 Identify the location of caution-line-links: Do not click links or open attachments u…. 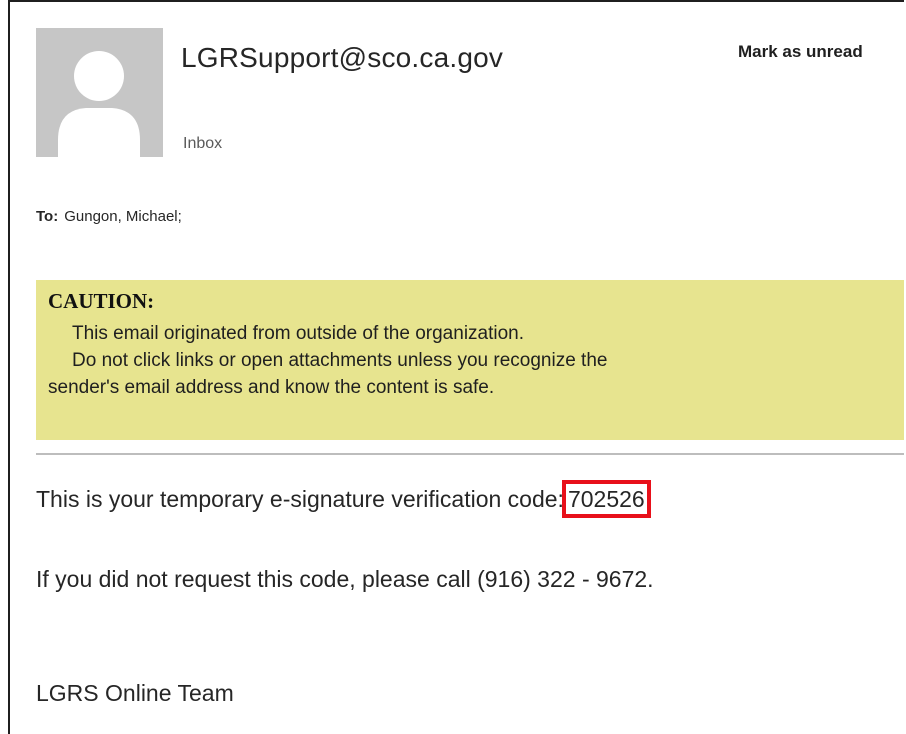
(340, 360).